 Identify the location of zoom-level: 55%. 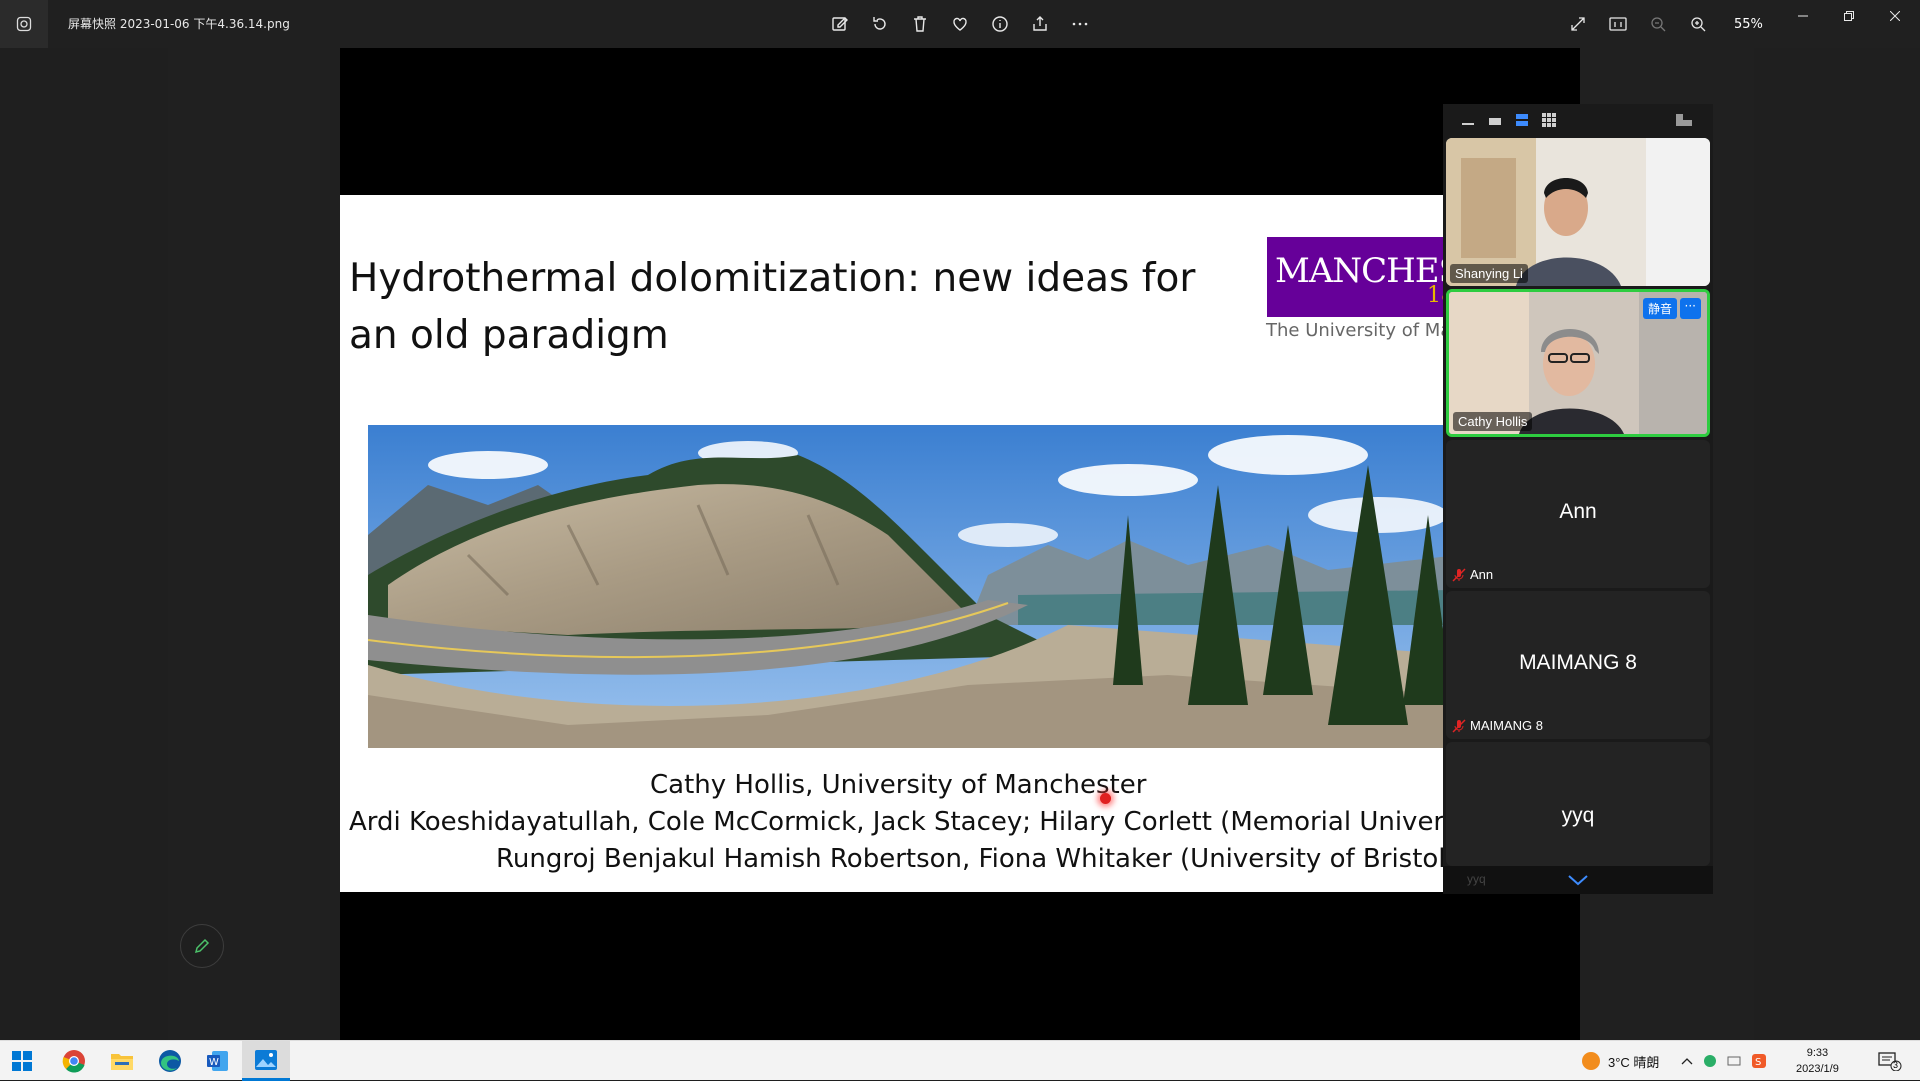
(1754, 24).